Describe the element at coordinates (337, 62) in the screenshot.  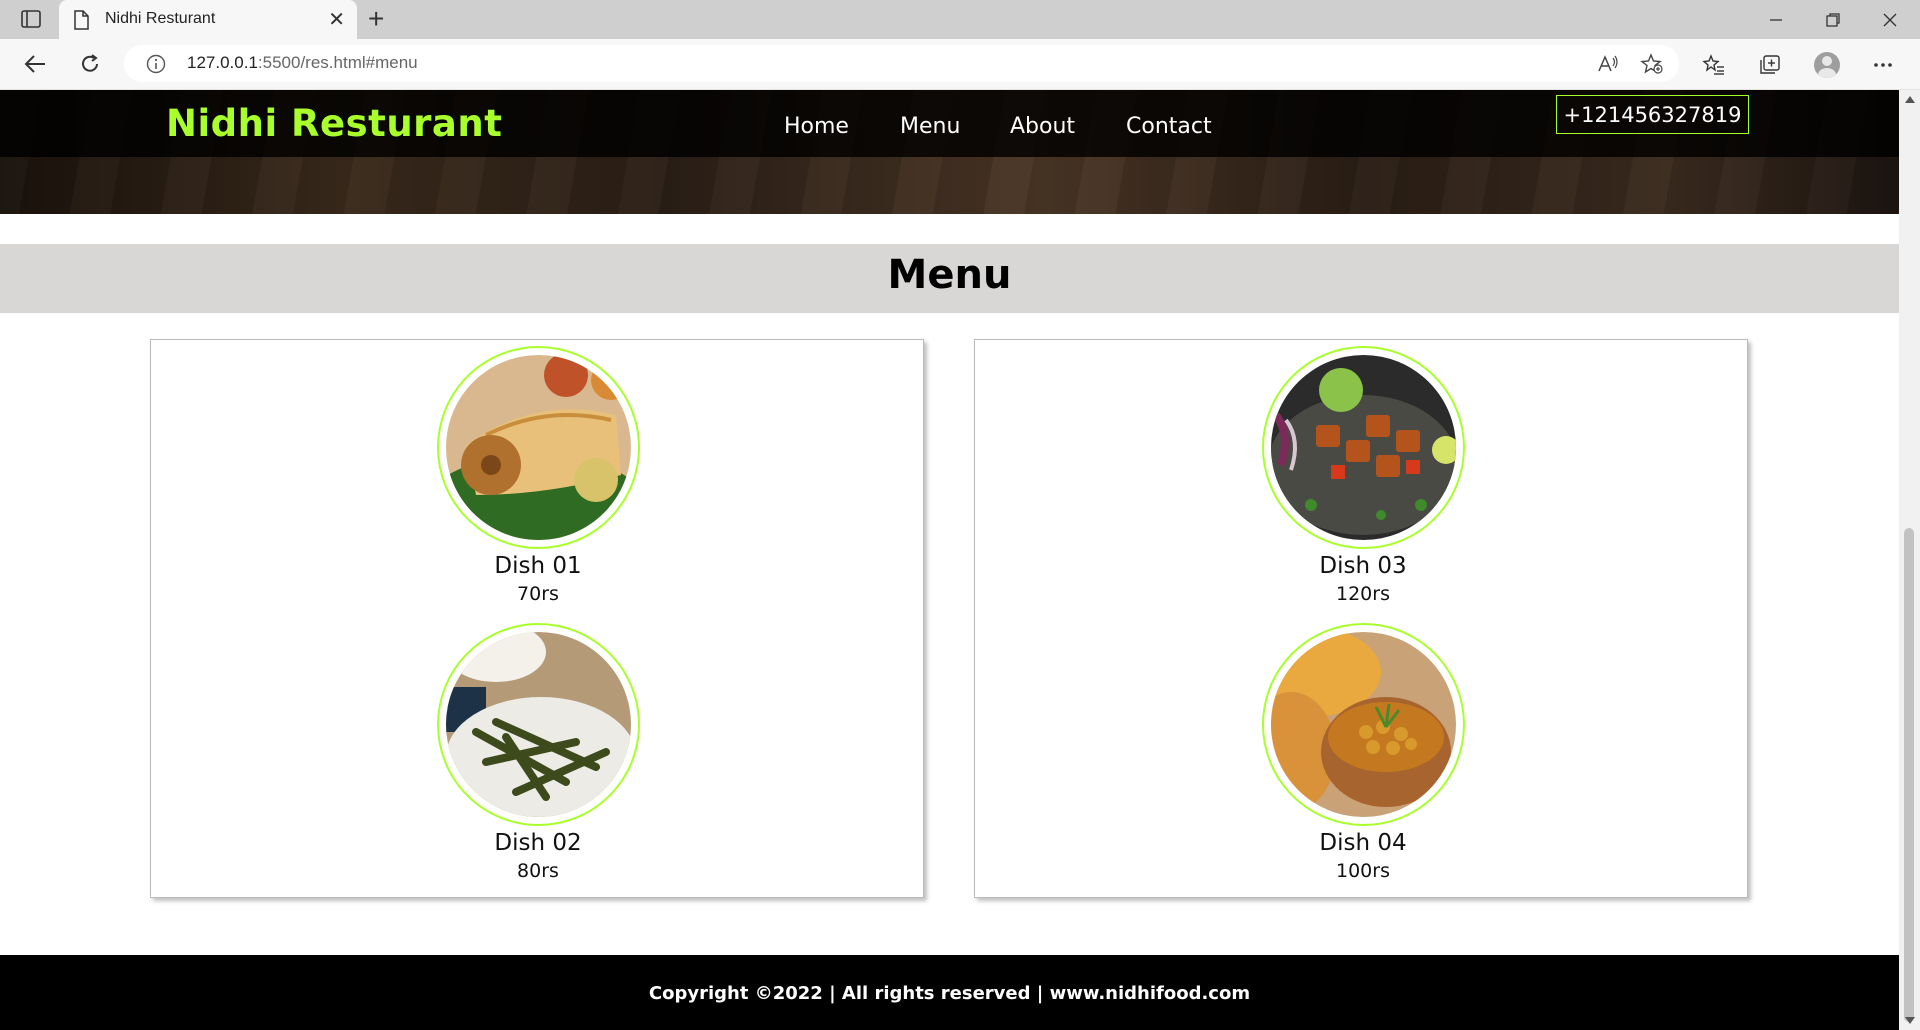
I see `url-path: :5500/res.html#menu` at that location.